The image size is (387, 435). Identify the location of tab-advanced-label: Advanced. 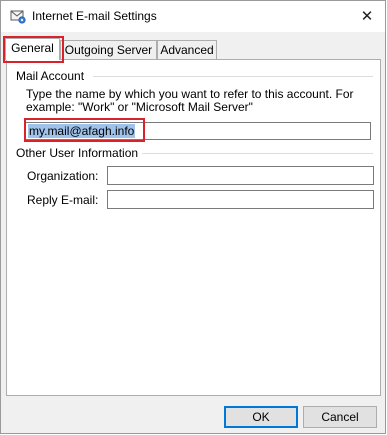
(187, 50).